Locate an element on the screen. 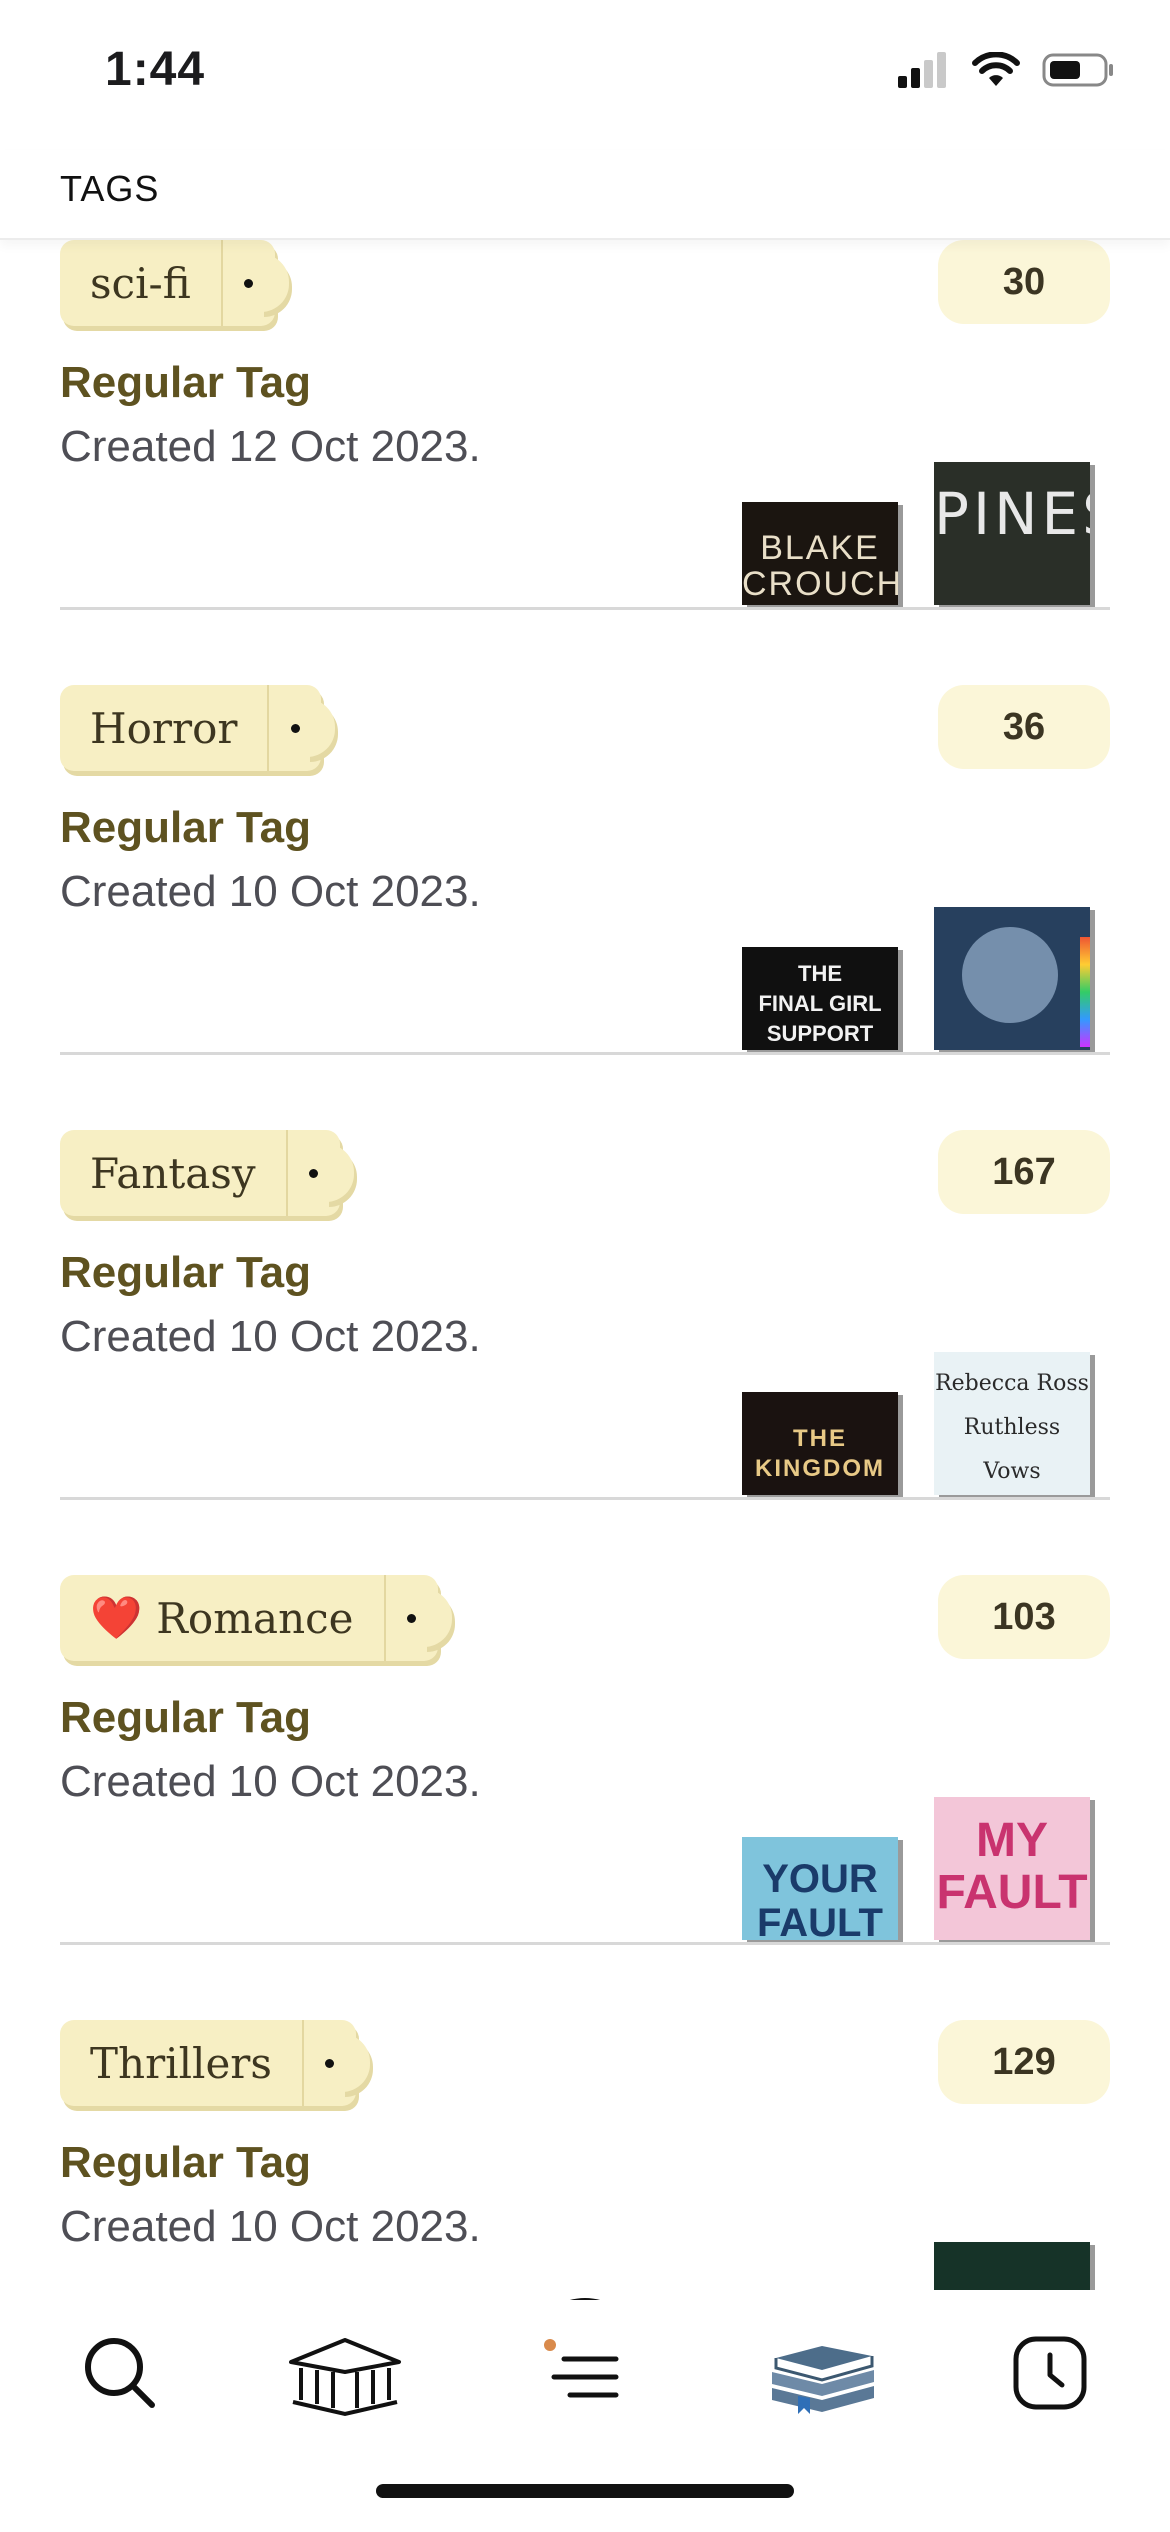 This screenshot has height=2532, width=1170. book-cover: YOUR FAULT is located at coordinates (820, 1888).